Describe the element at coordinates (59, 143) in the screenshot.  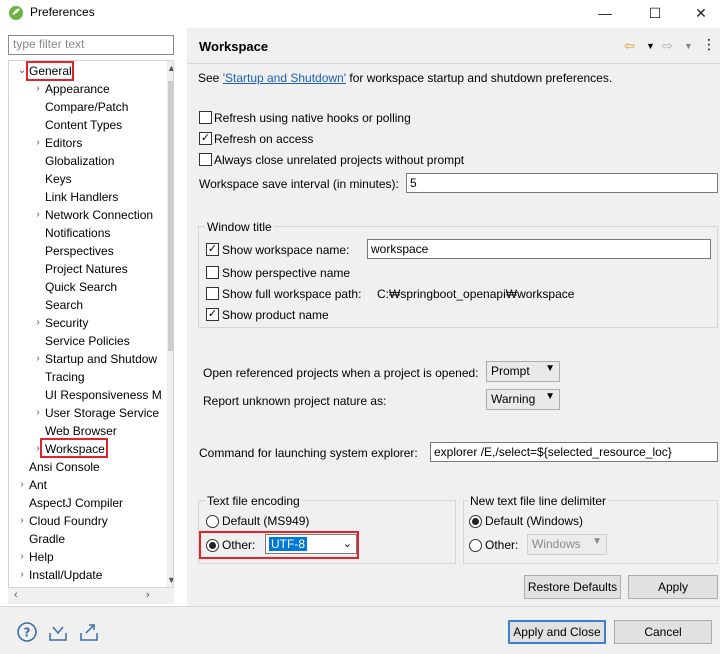
I see `tree-item: › Editors` at that location.